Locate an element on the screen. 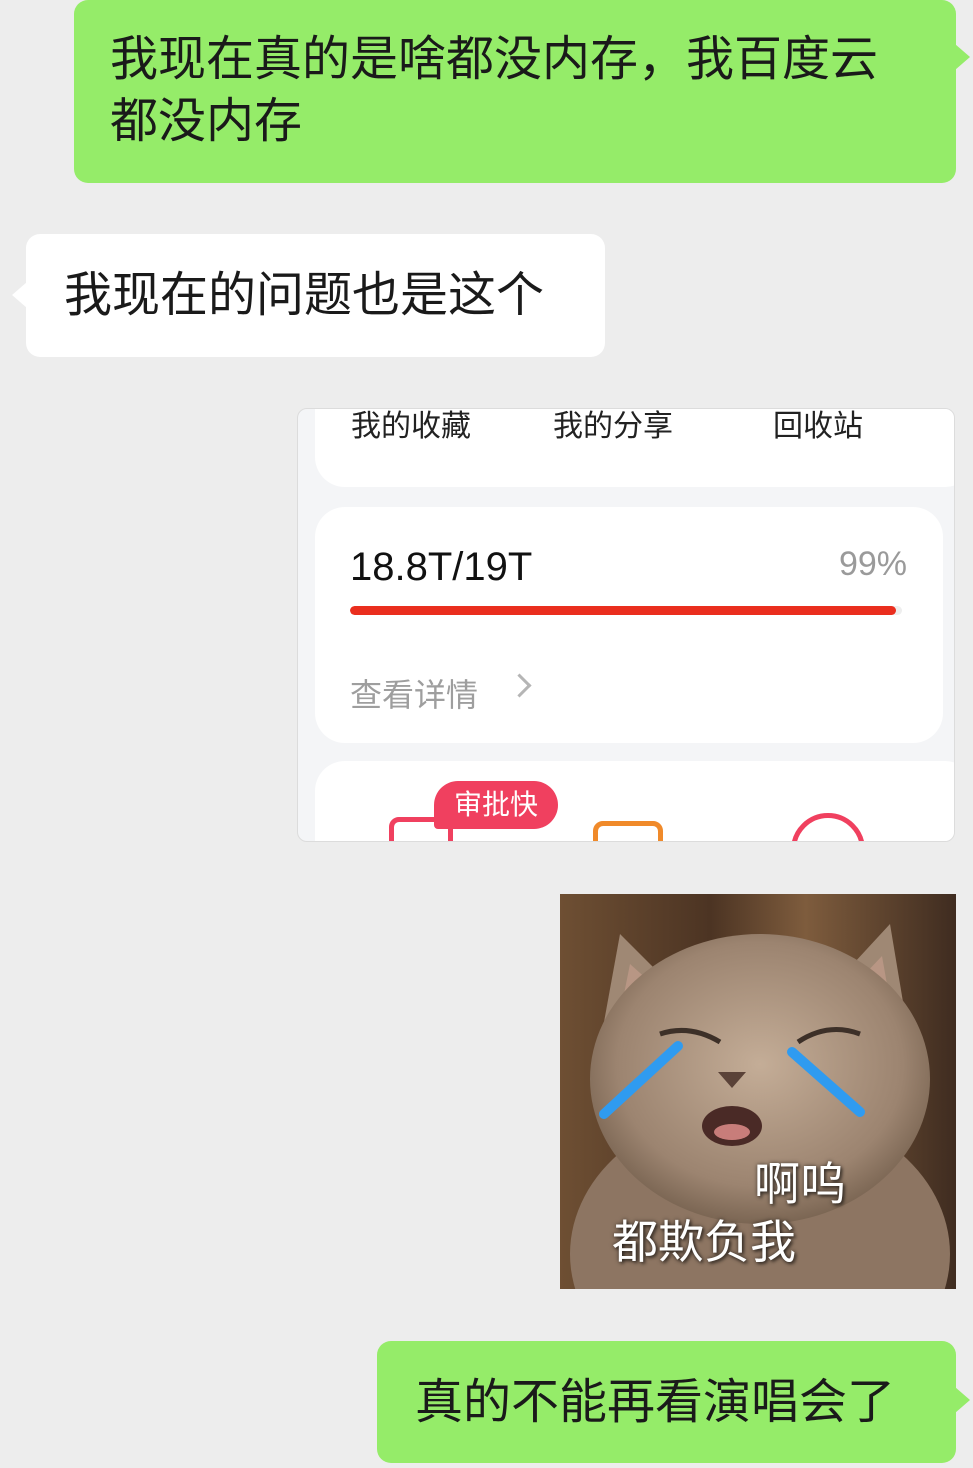  quick-link-shares: 我的分享 is located at coordinates (613, 426).